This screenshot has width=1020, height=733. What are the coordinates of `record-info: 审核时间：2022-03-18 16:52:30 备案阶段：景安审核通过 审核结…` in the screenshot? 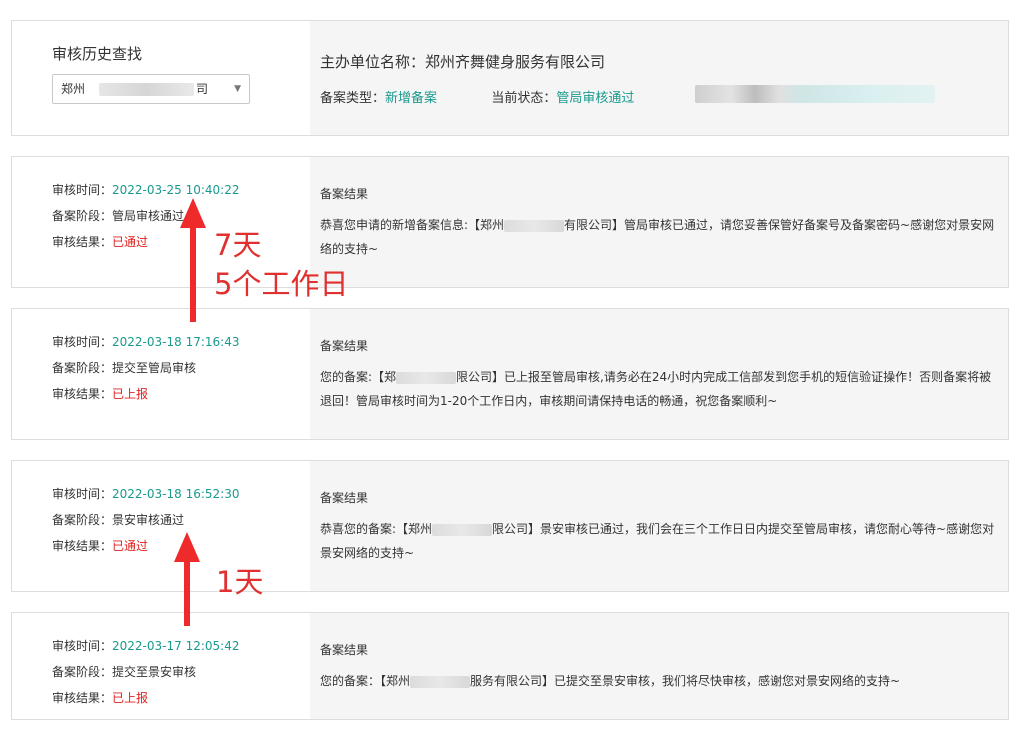 It's located at (145, 520).